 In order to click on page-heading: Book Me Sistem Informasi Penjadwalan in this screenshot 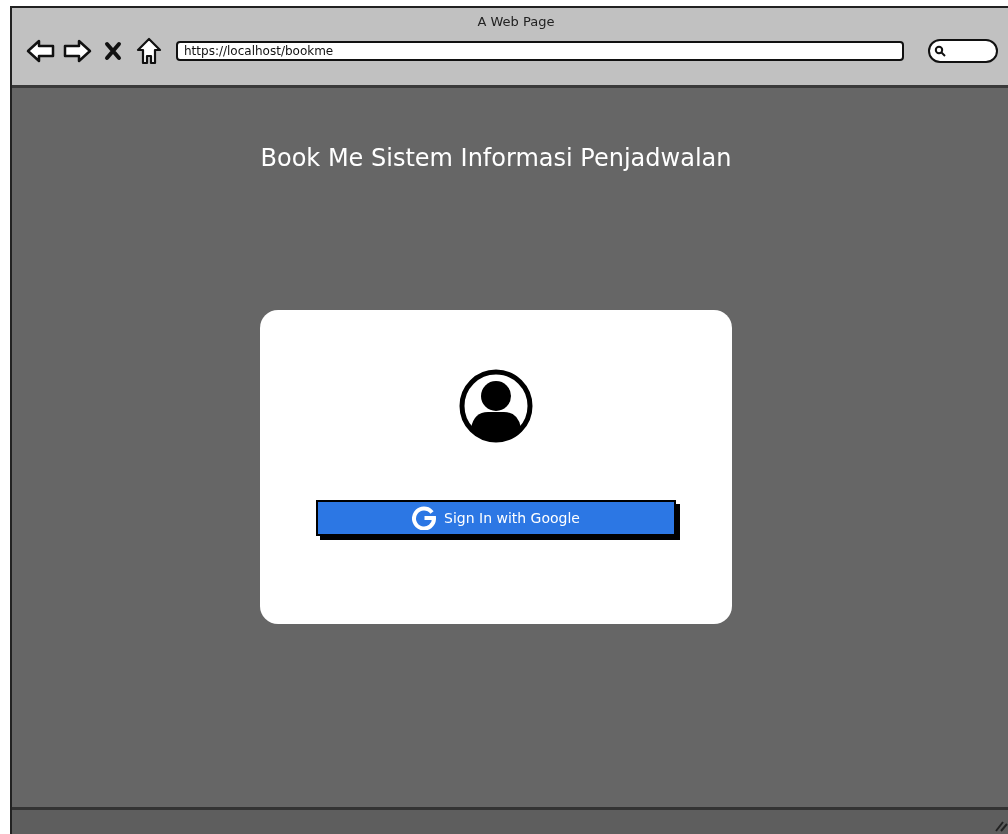, I will do `click(496, 158)`.